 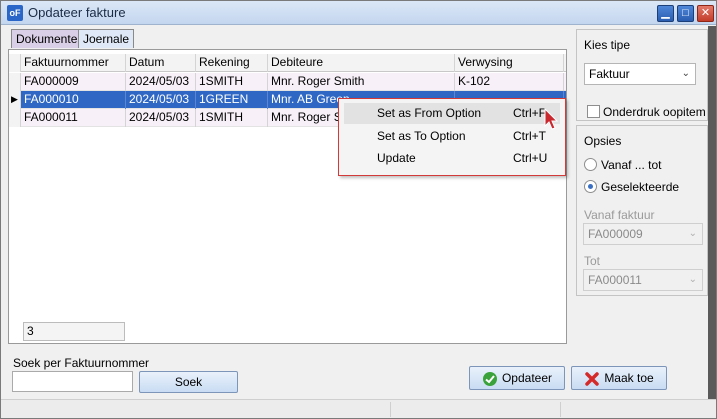 I want to click on menu-item-shortcut: Ctrl+T, so click(x=529, y=136).